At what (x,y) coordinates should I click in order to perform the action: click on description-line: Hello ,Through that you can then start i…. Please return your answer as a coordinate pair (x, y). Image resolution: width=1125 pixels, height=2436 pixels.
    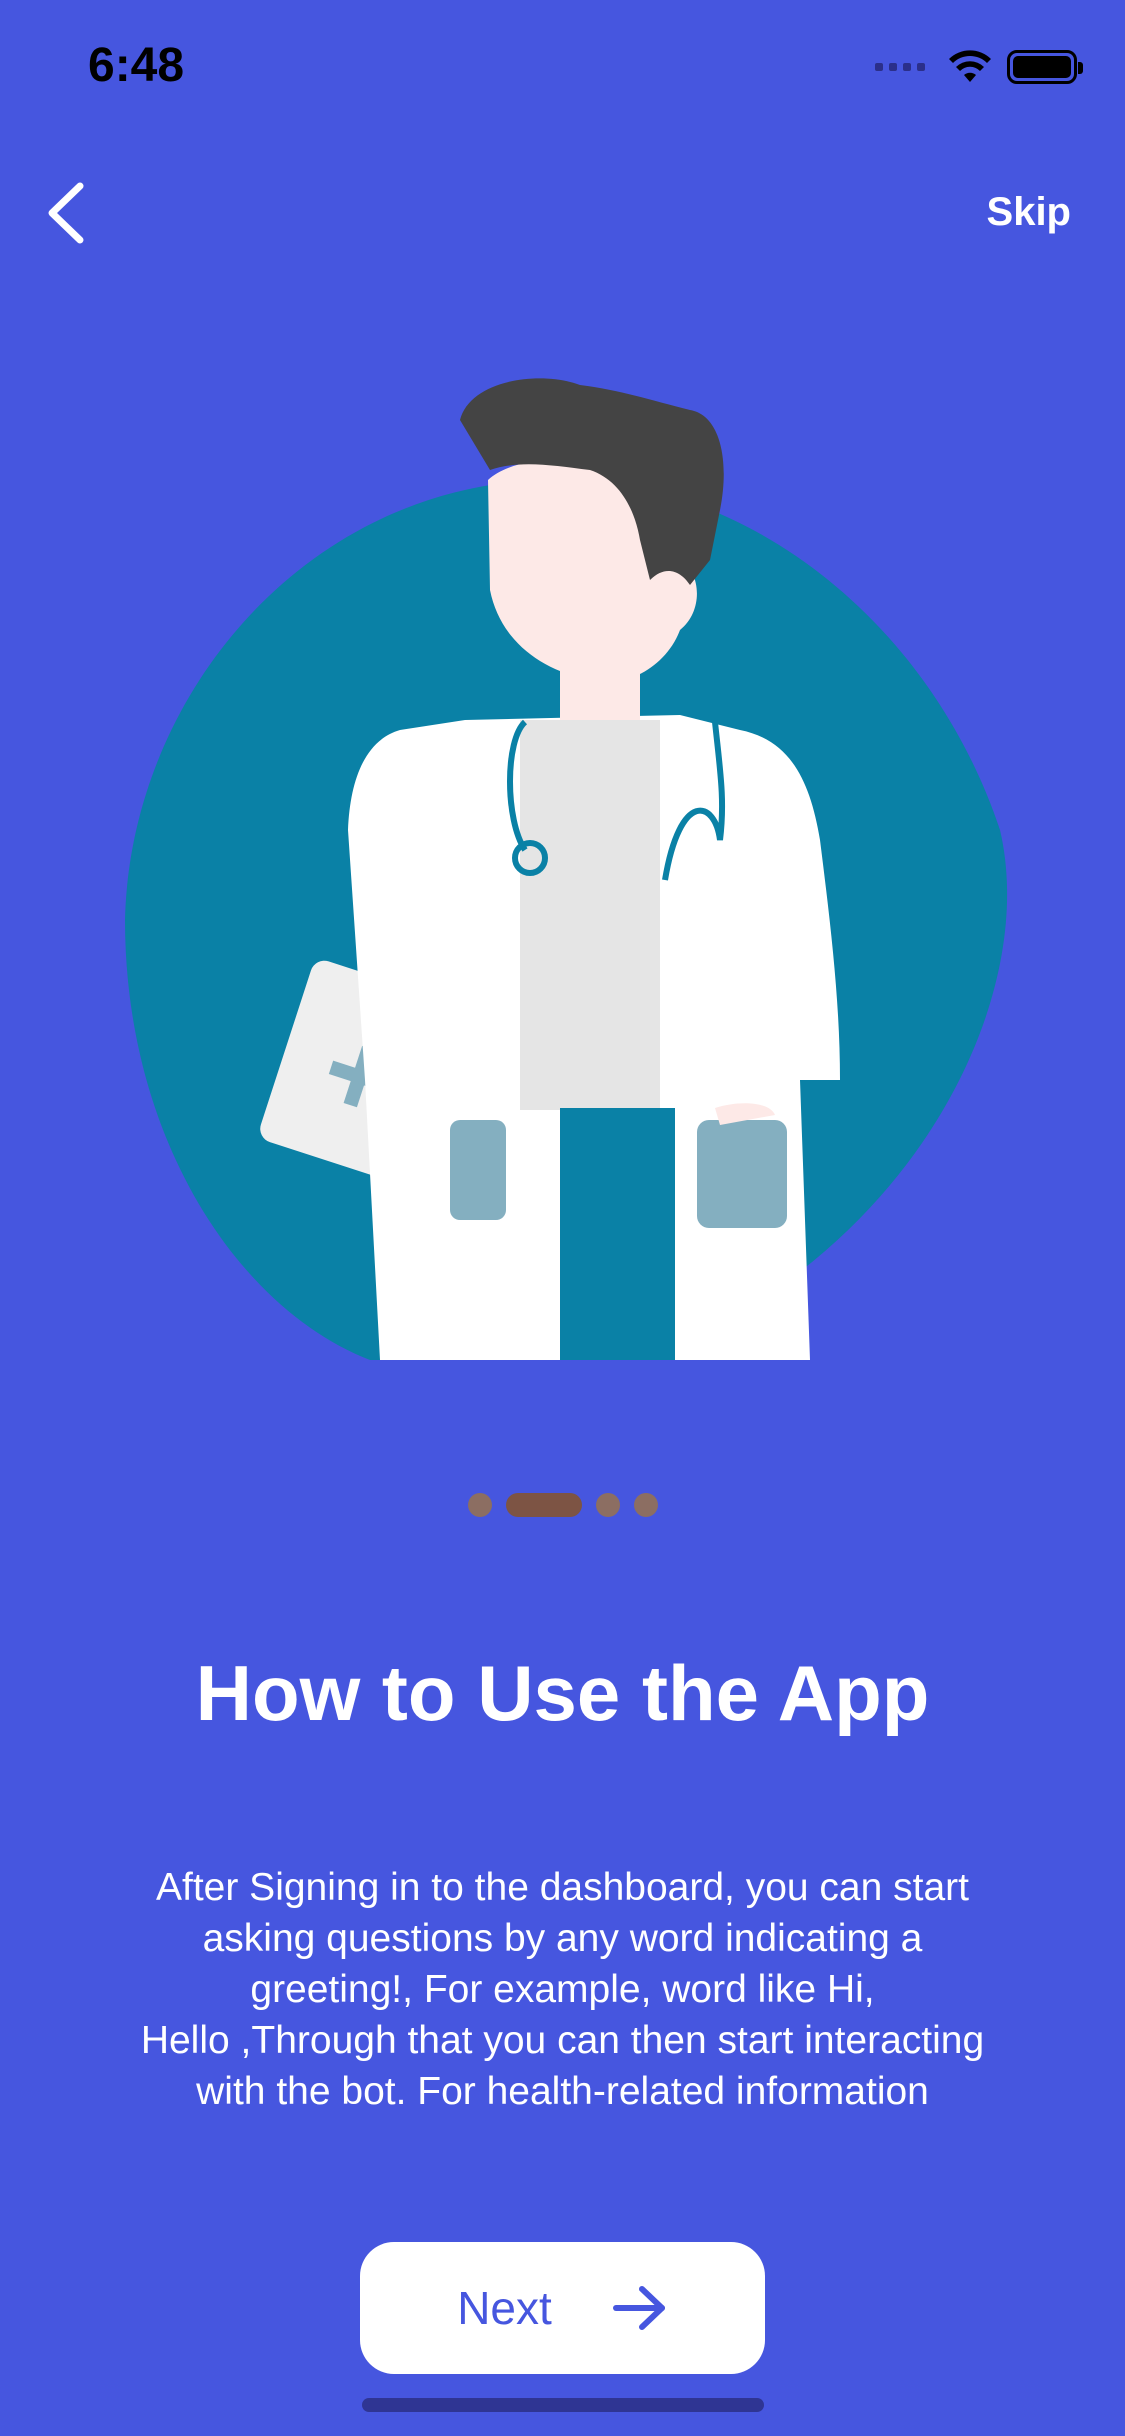
    Looking at the image, I should click on (562, 2040).